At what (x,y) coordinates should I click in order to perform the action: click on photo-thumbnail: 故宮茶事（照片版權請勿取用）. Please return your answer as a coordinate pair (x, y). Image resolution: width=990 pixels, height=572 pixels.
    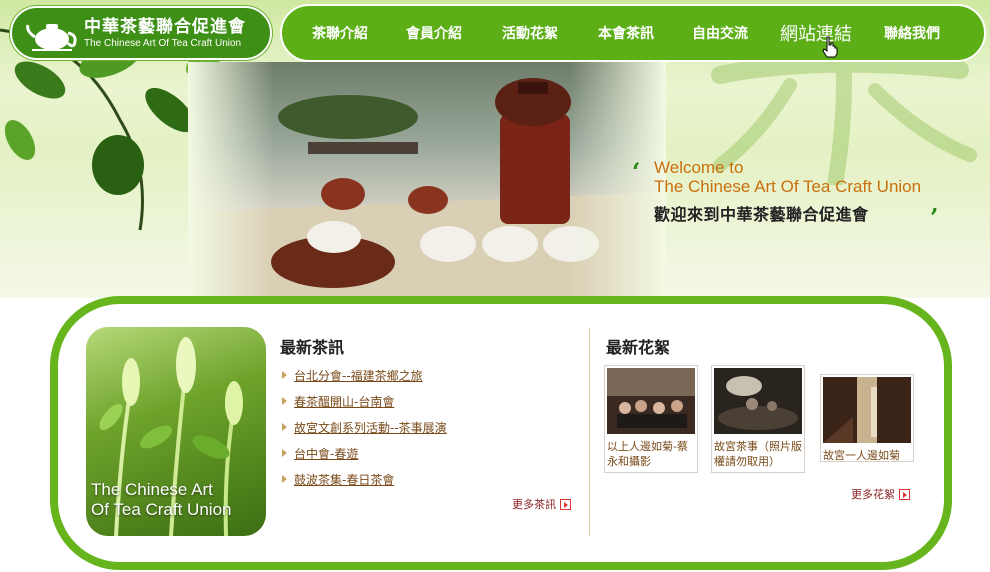
    Looking at the image, I should click on (758, 419).